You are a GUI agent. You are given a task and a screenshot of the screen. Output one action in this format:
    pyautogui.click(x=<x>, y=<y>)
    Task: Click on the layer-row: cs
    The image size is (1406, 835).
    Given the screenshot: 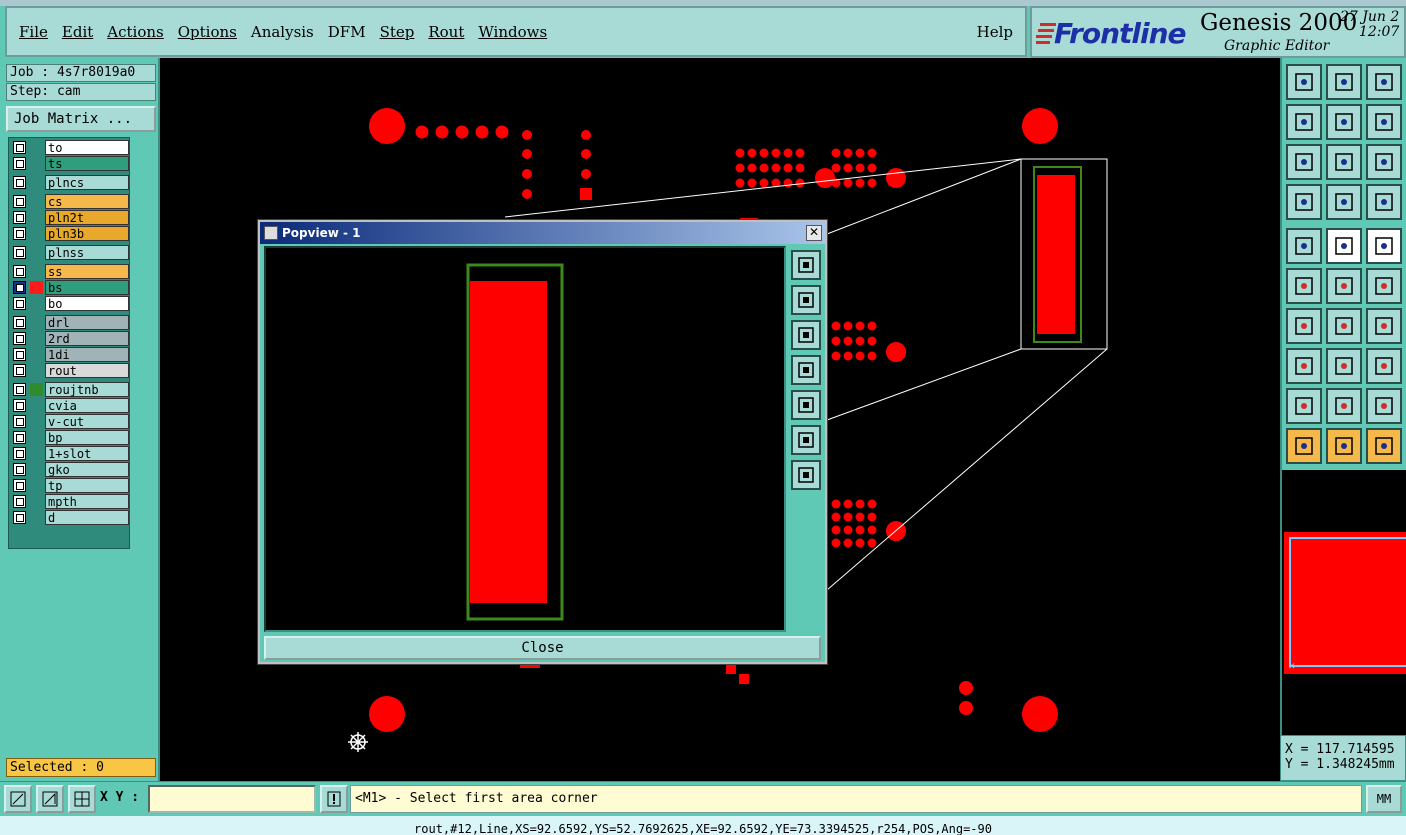 What is the action you would take?
    pyautogui.click(x=70, y=201)
    